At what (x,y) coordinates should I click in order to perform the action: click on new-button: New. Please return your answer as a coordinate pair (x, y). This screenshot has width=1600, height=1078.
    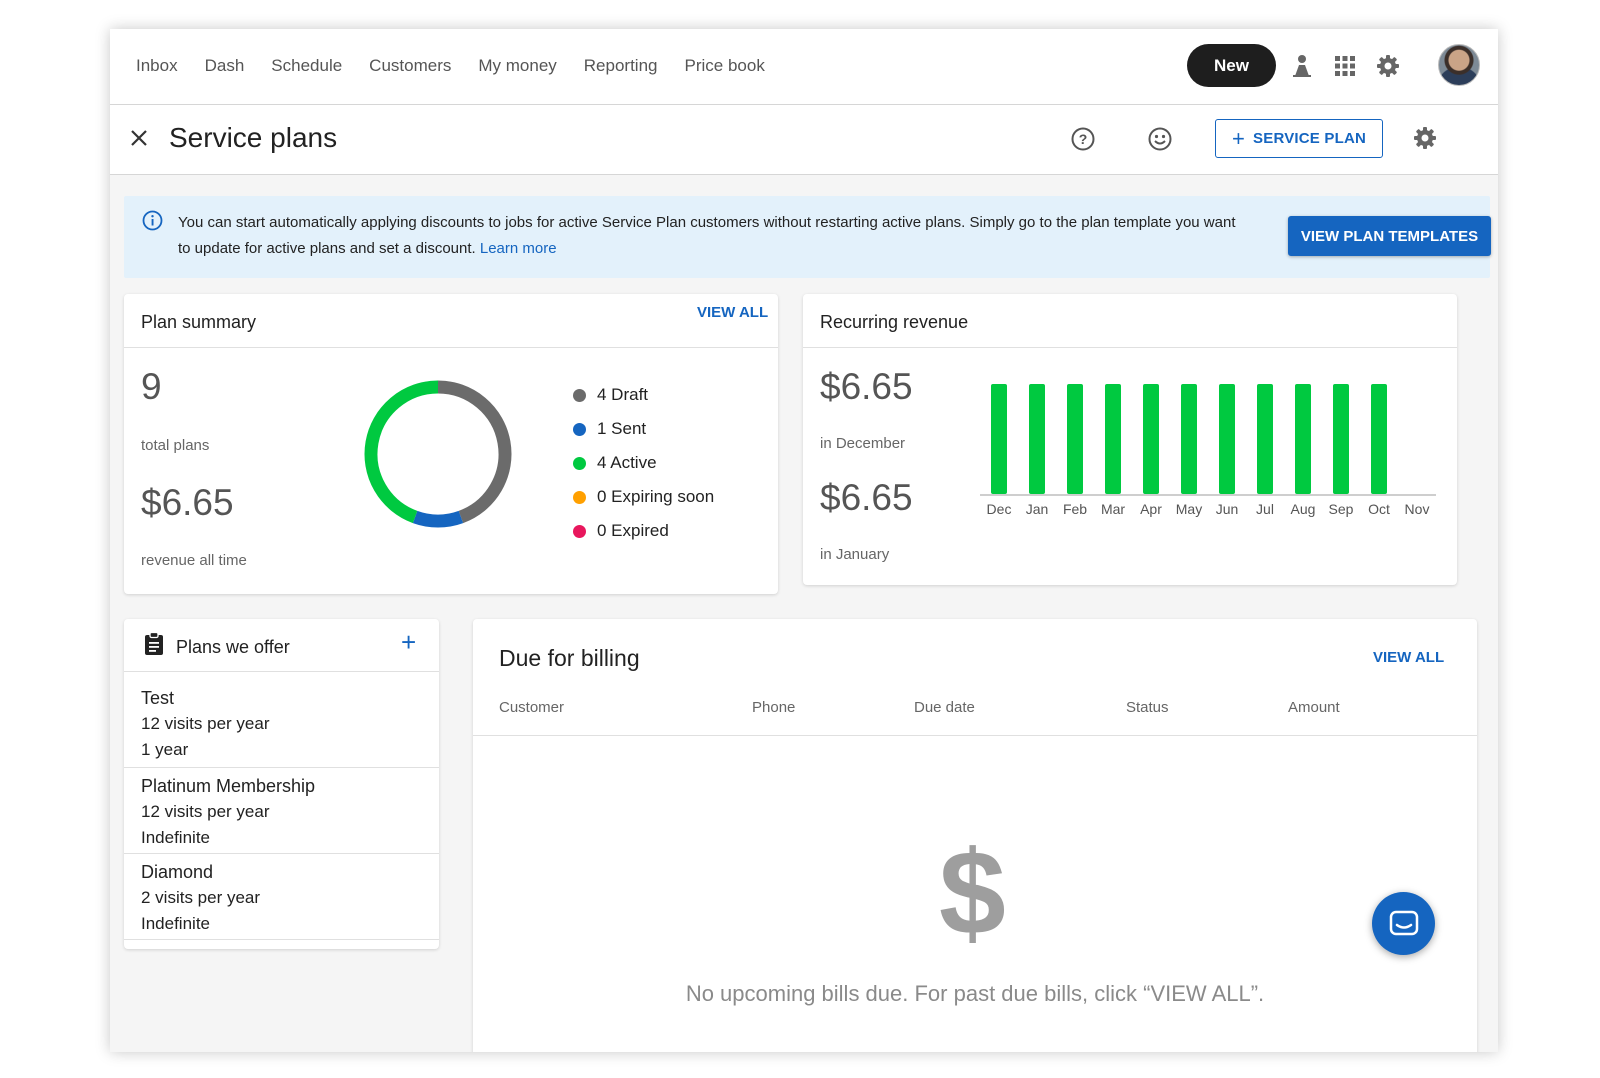
    Looking at the image, I should click on (1231, 65).